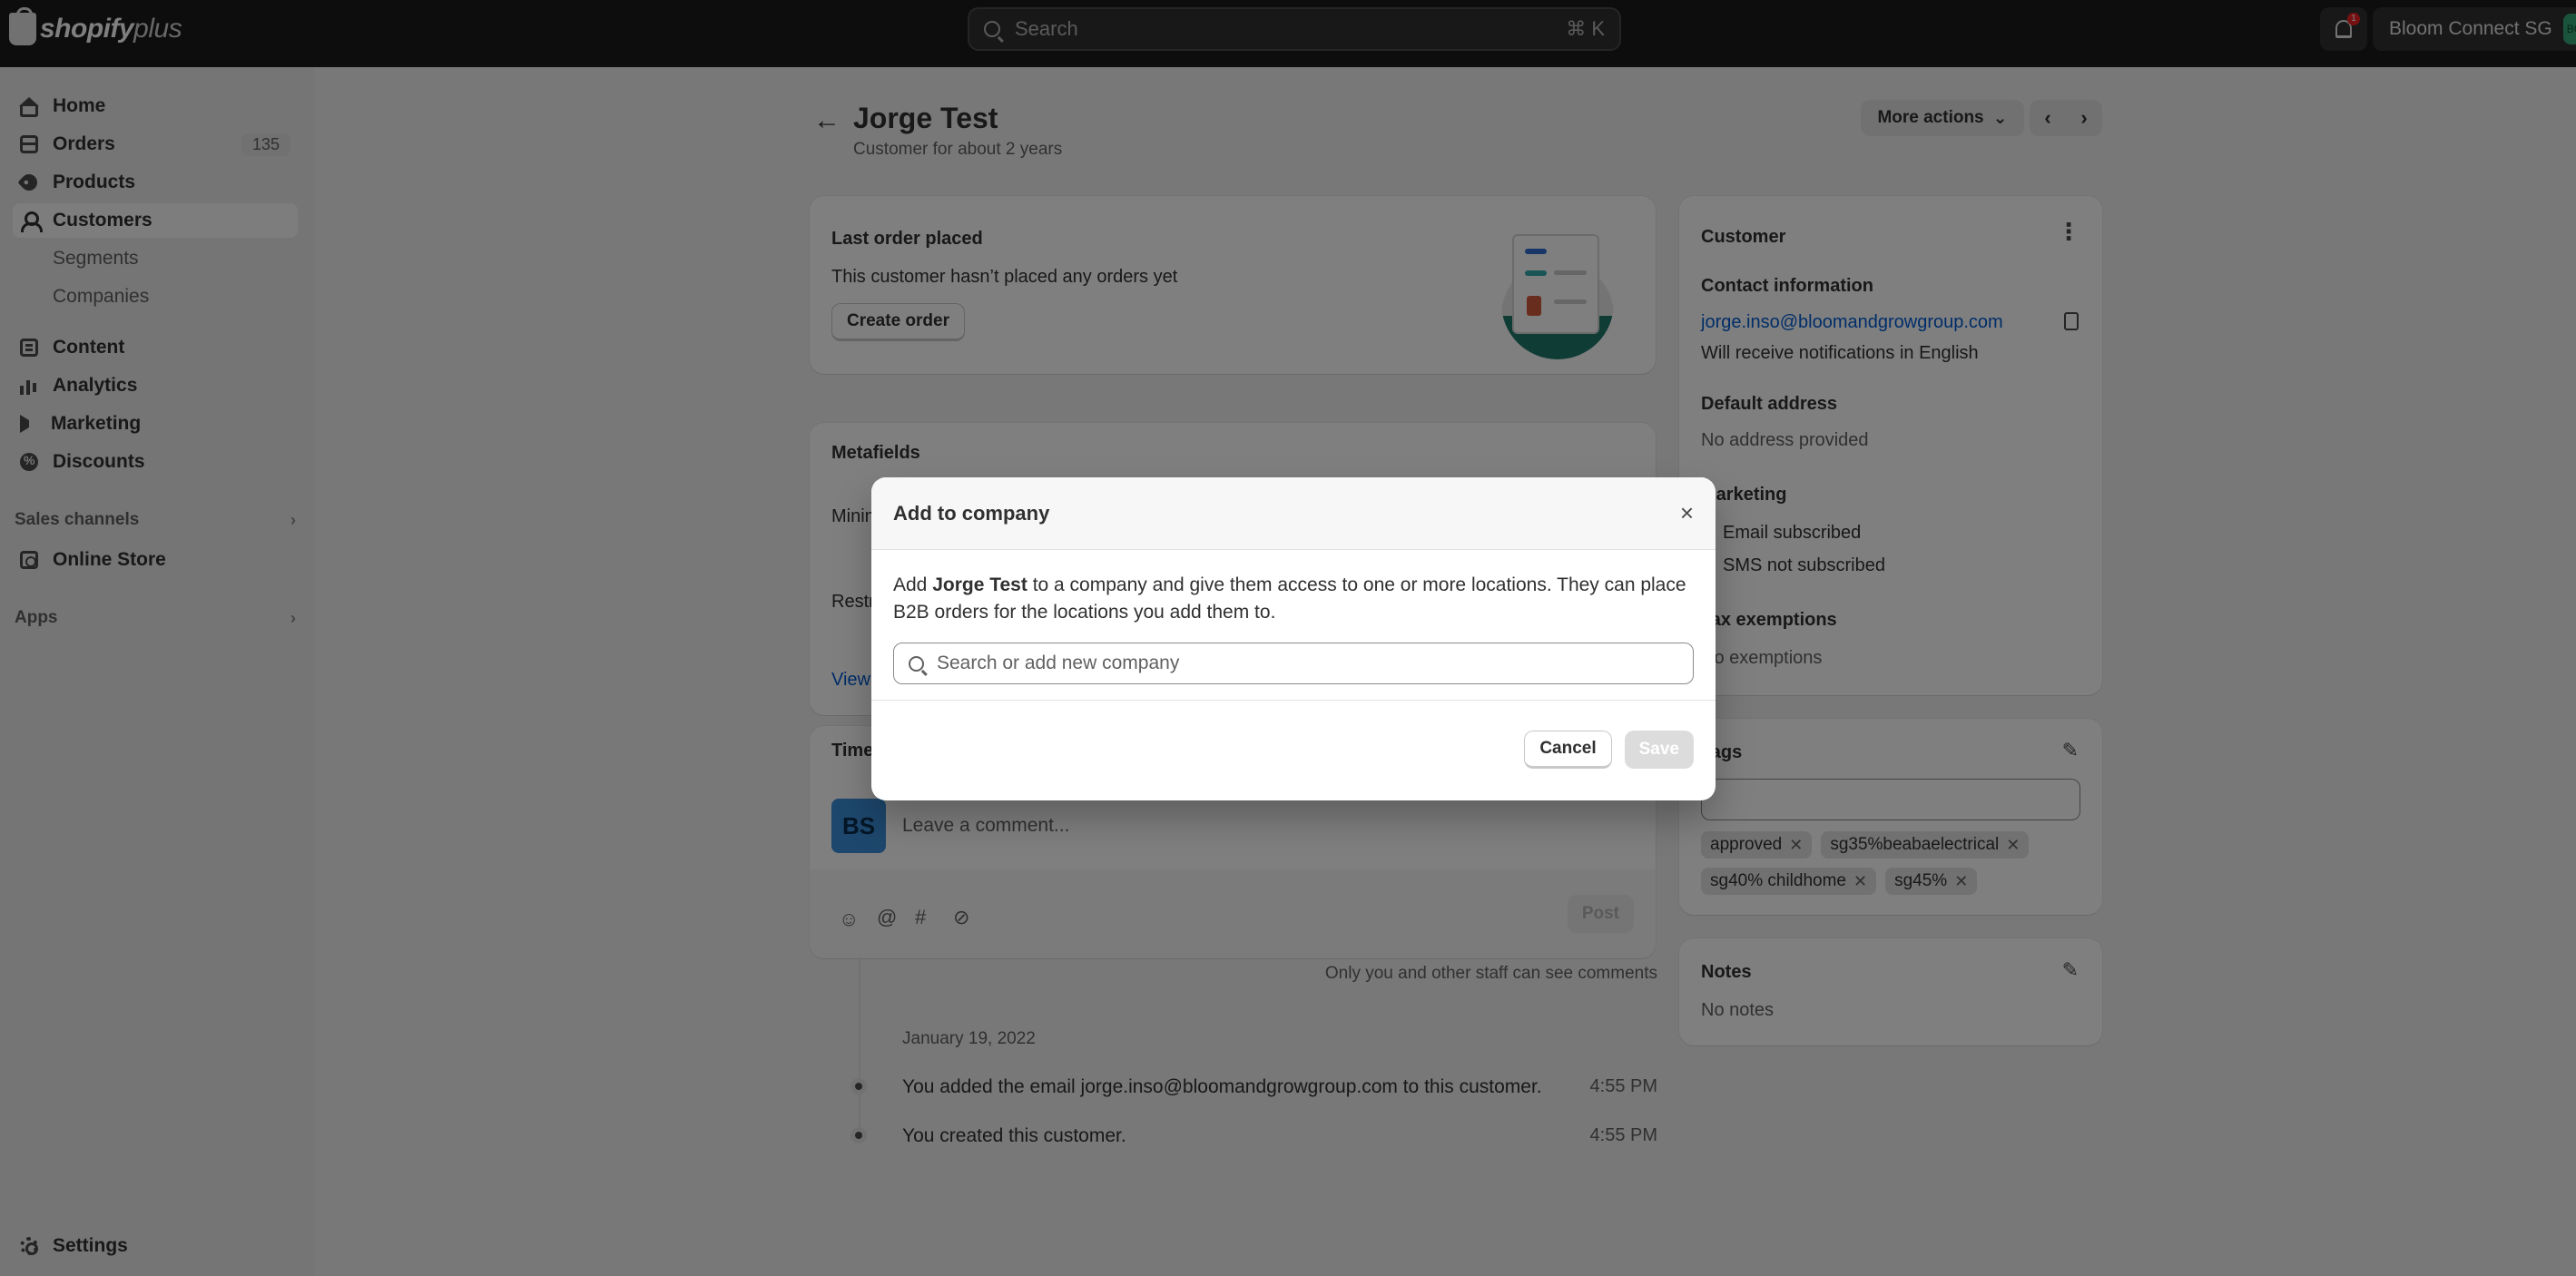 The height and width of the screenshot is (1276, 2576). Describe the element at coordinates (1307, 663) in the screenshot. I see `company-search-input` at that location.